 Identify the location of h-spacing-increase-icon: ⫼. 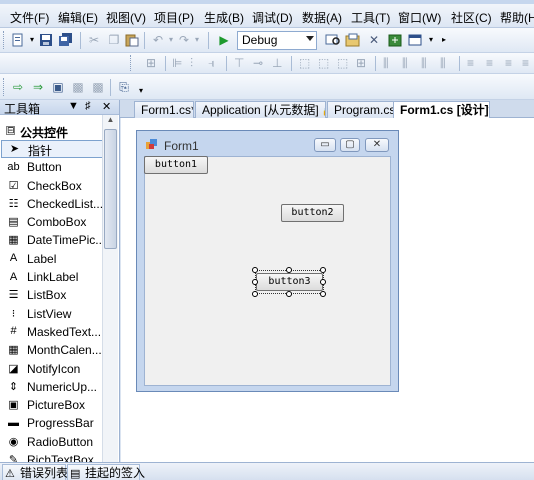
(405, 63).